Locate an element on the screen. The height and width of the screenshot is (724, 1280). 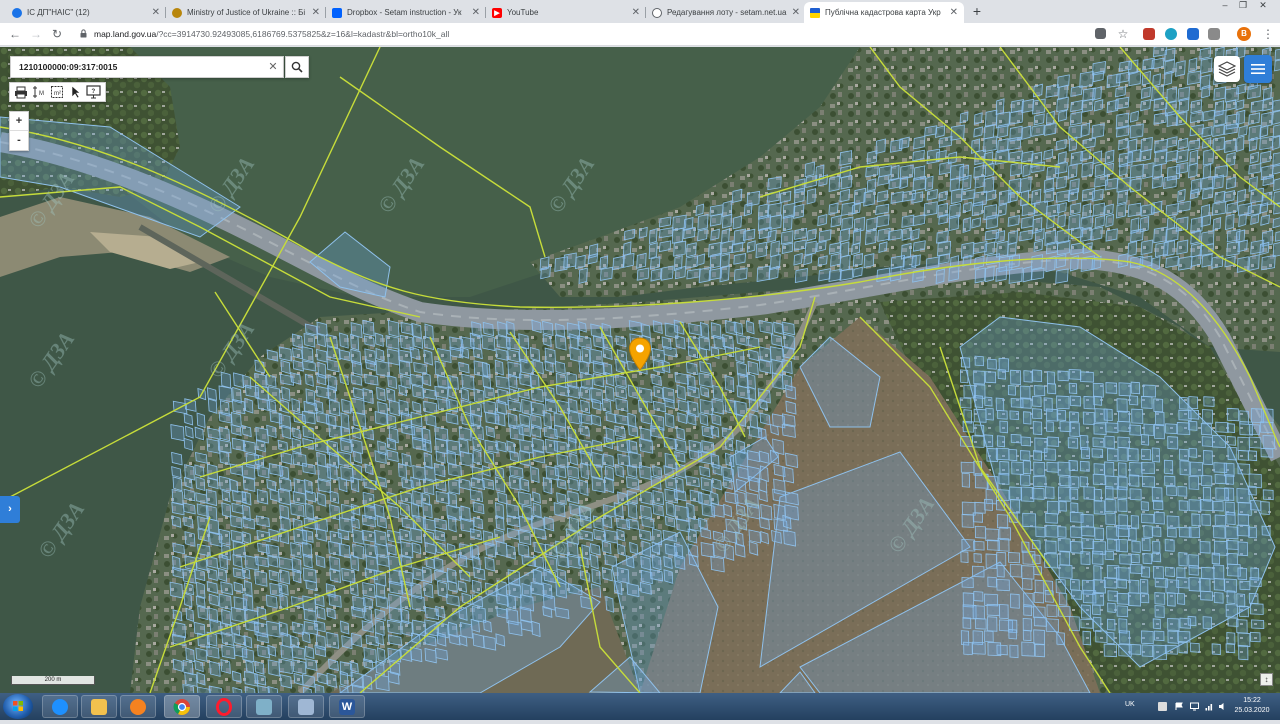
tab-cadastral-map: Публічна кадастрова карта Укр ✕ is located at coordinates (884, 12).